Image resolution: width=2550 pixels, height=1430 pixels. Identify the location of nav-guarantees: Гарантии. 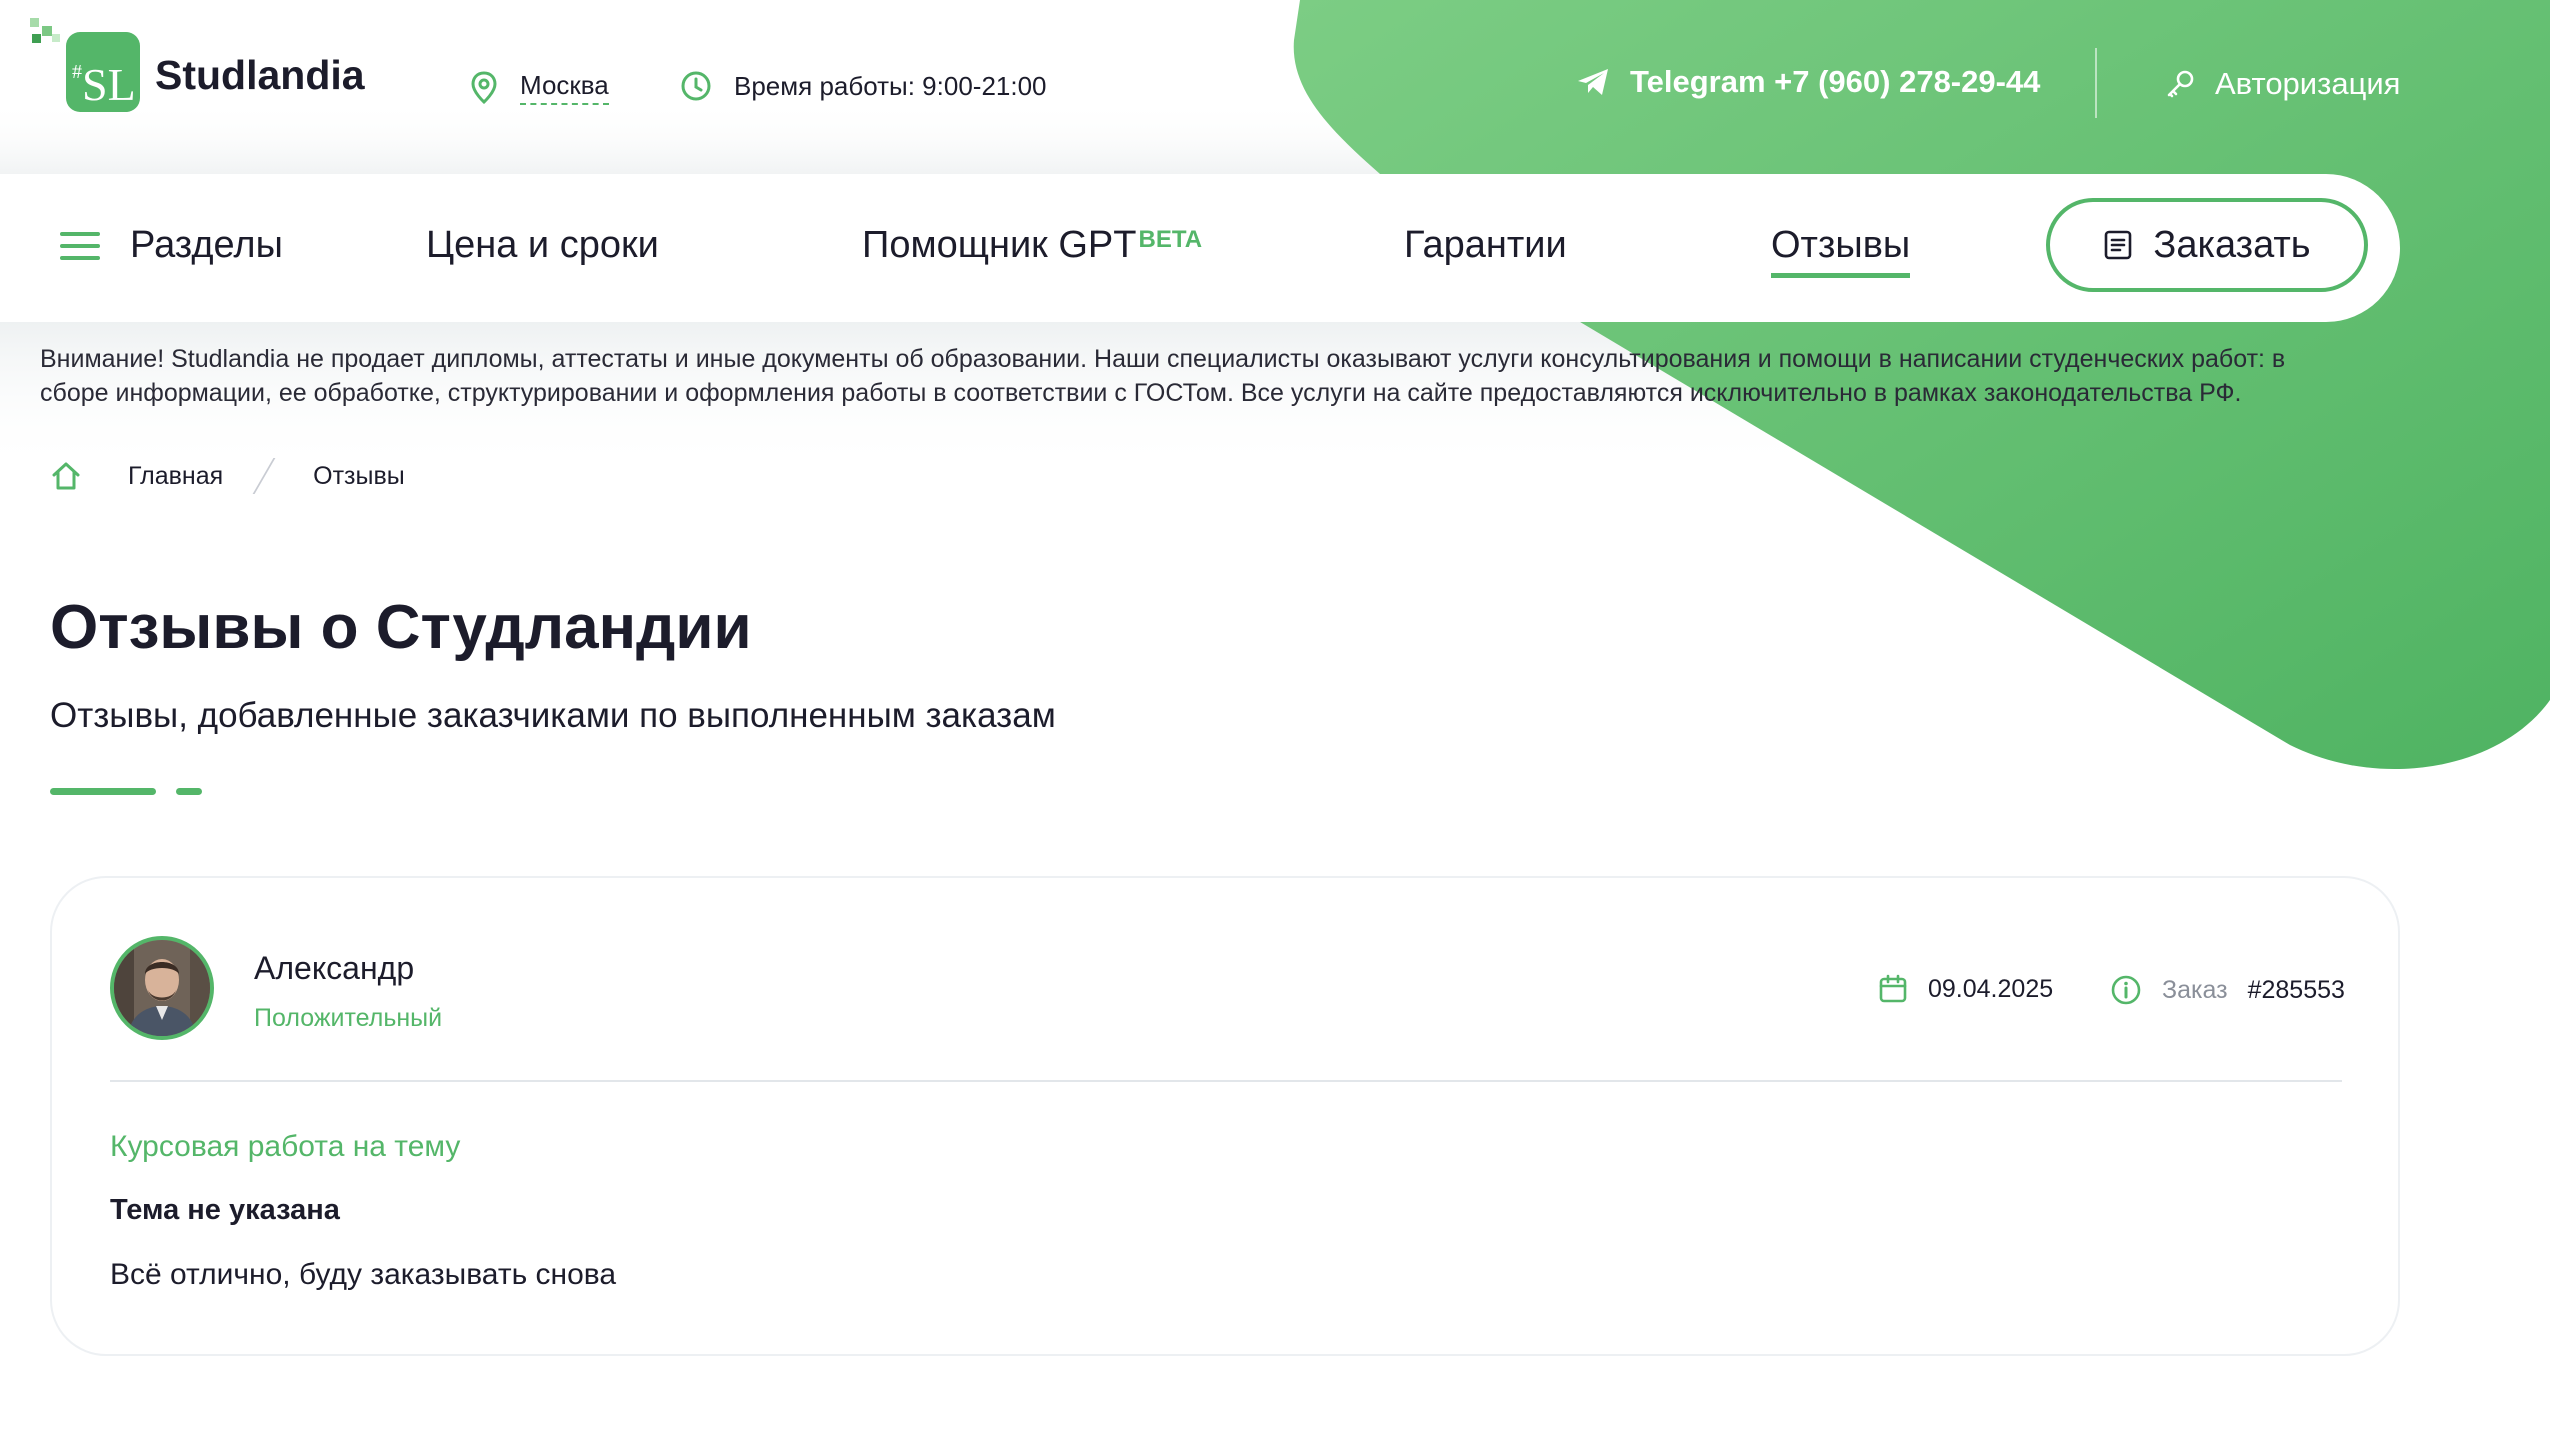
(1485, 245).